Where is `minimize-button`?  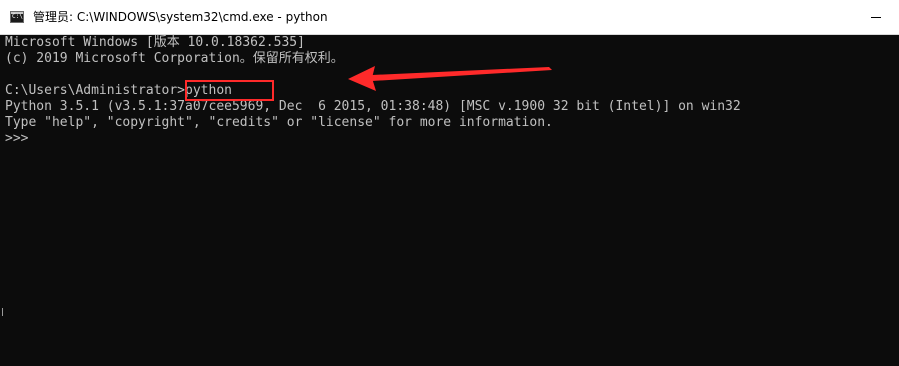
minimize-button is located at coordinates (876, 17).